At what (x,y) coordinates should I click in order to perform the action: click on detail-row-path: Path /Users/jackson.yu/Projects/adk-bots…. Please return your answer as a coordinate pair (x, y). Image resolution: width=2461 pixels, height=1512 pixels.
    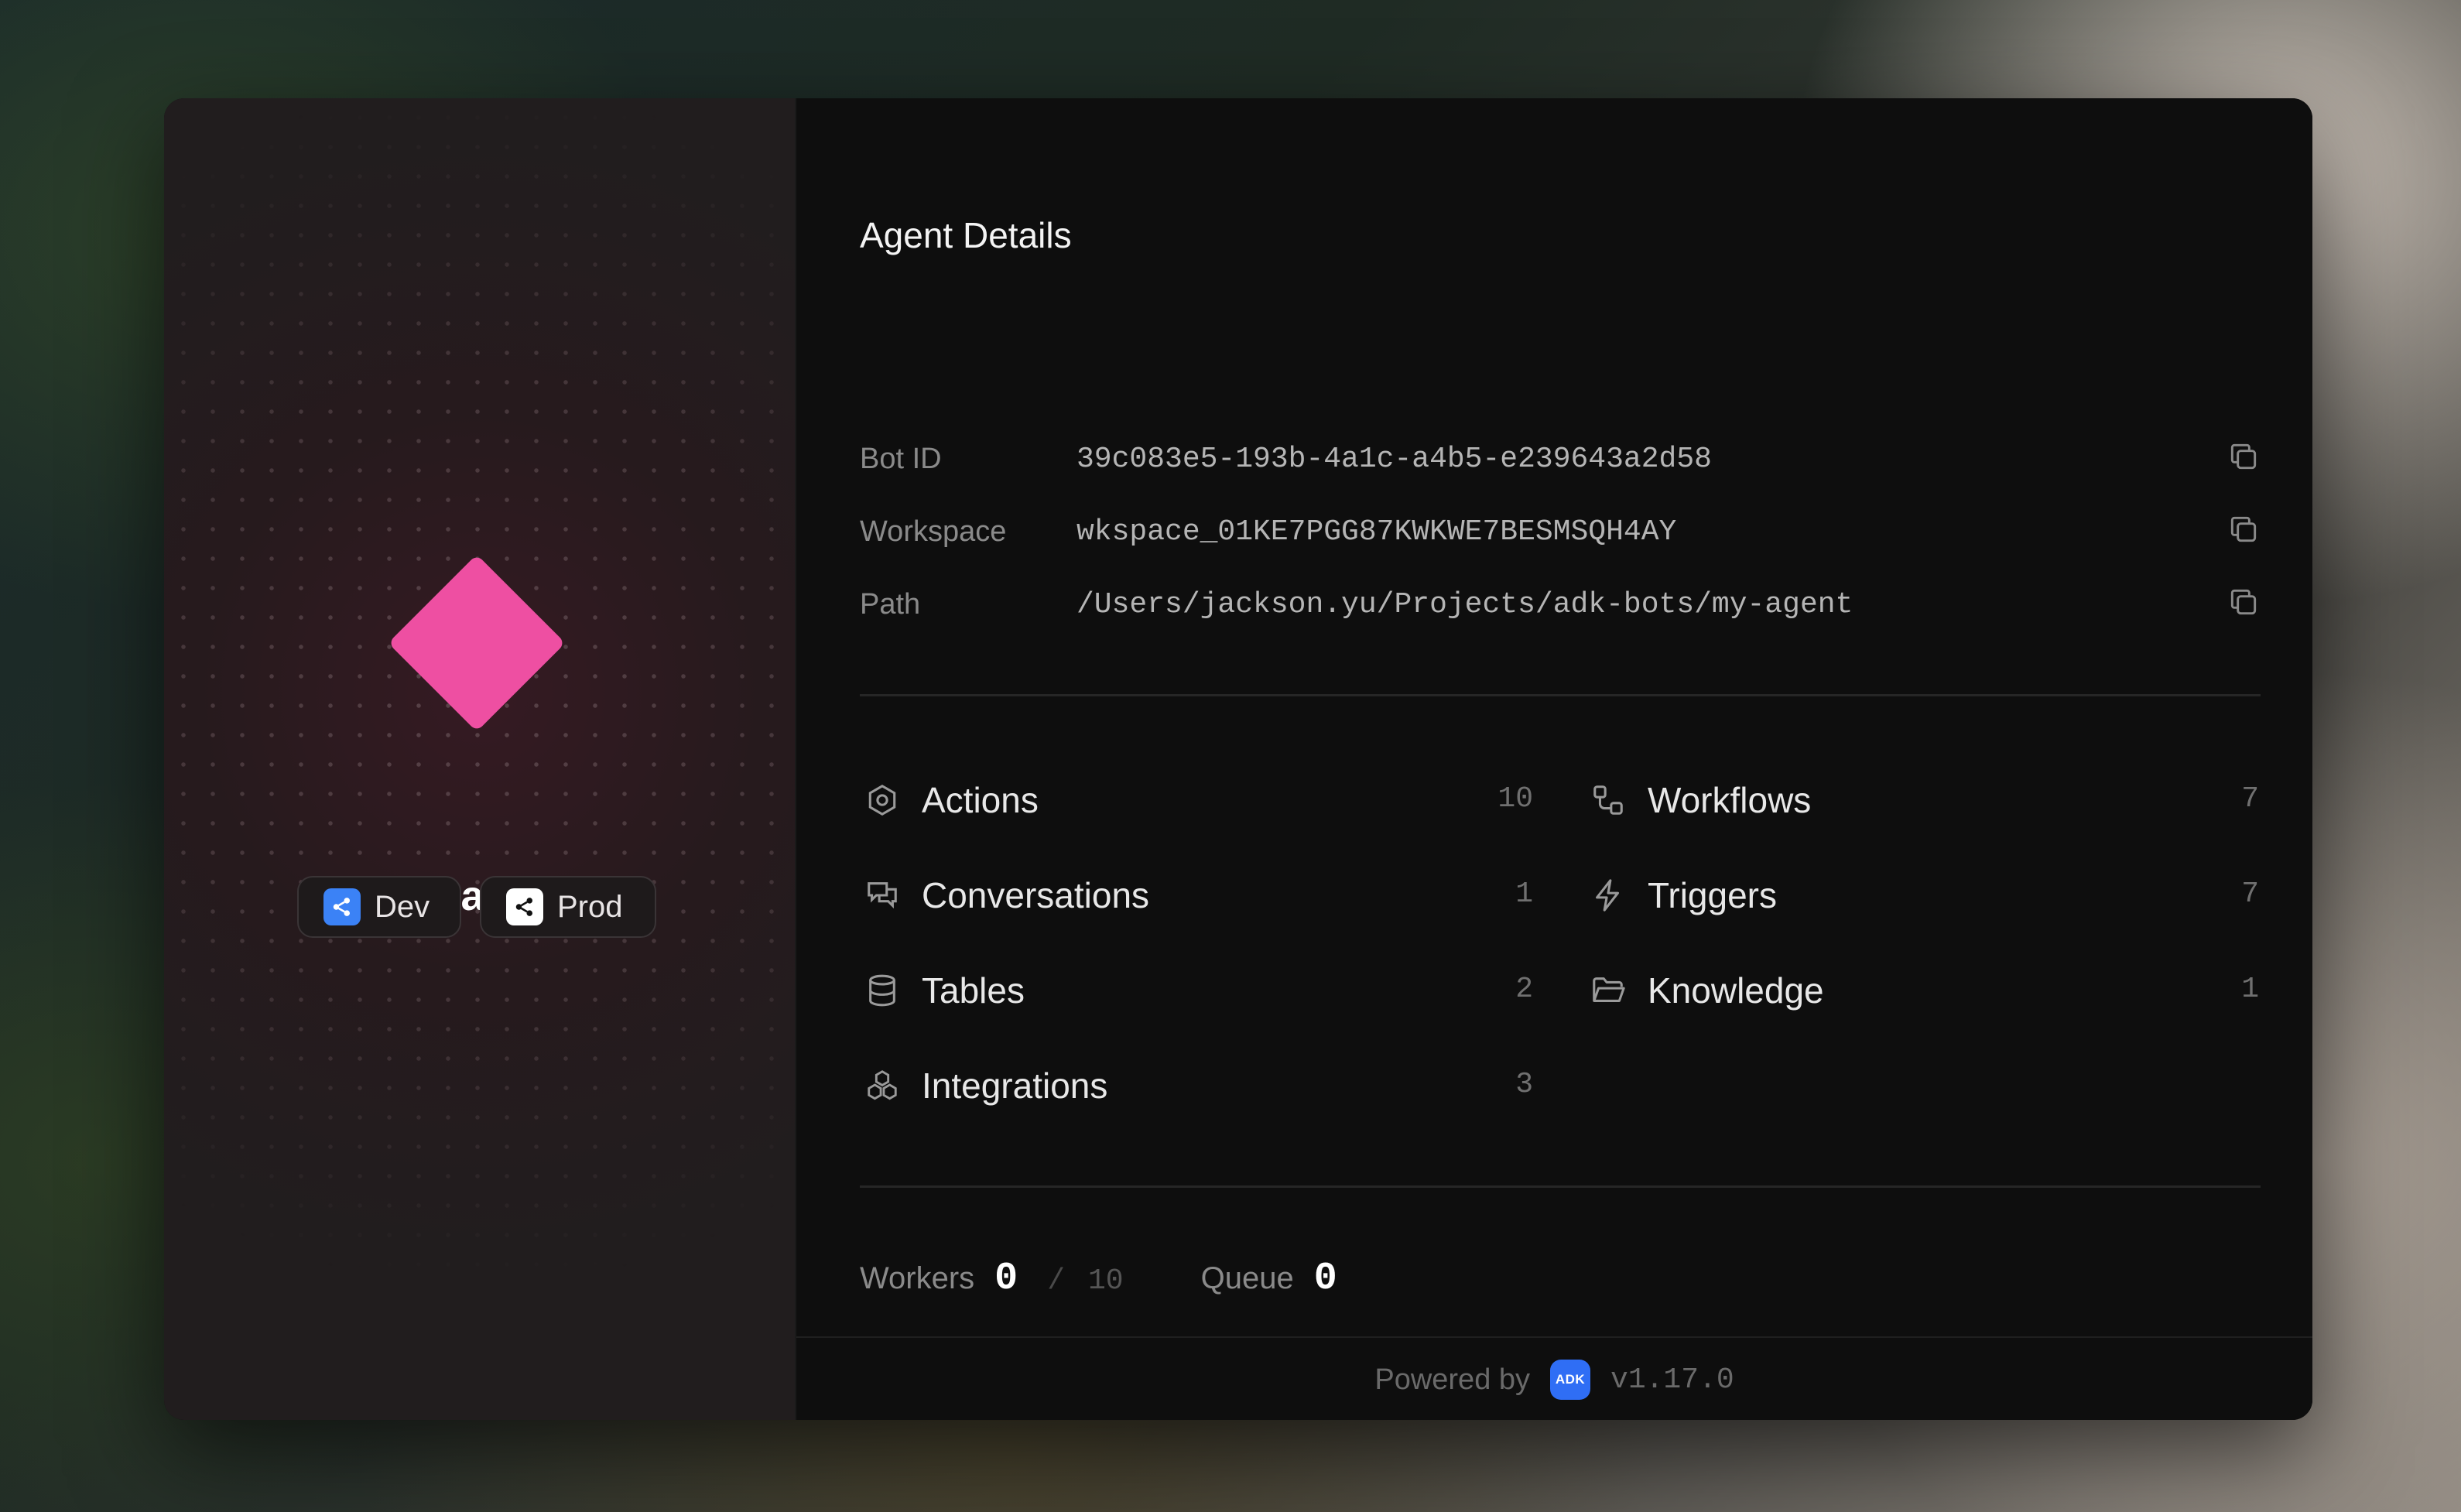
    Looking at the image, I should click on (1560, 603).